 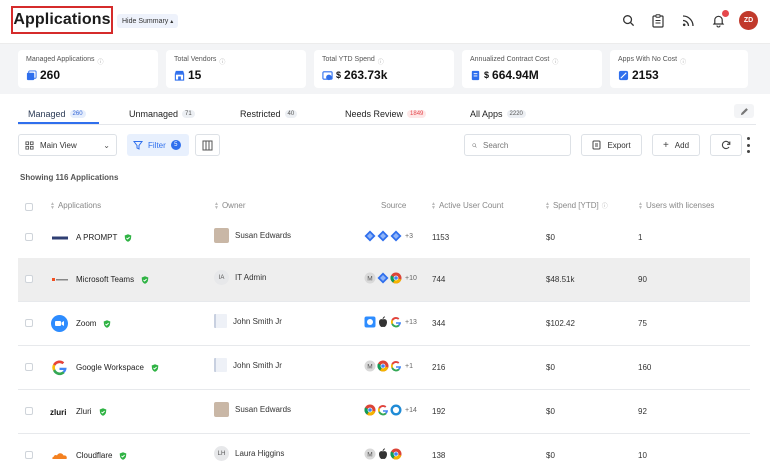 I want to click on export-button: Export, so click(x=611, y=145).